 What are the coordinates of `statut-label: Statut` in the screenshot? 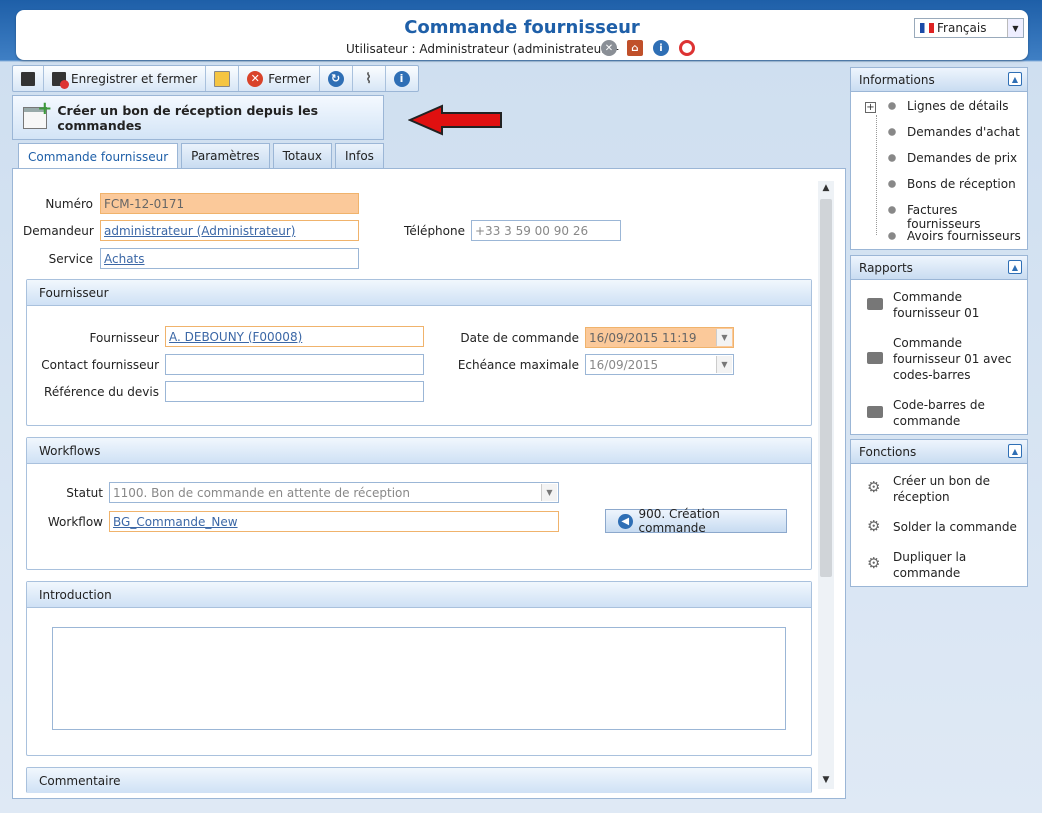 It's located at (84, 493).